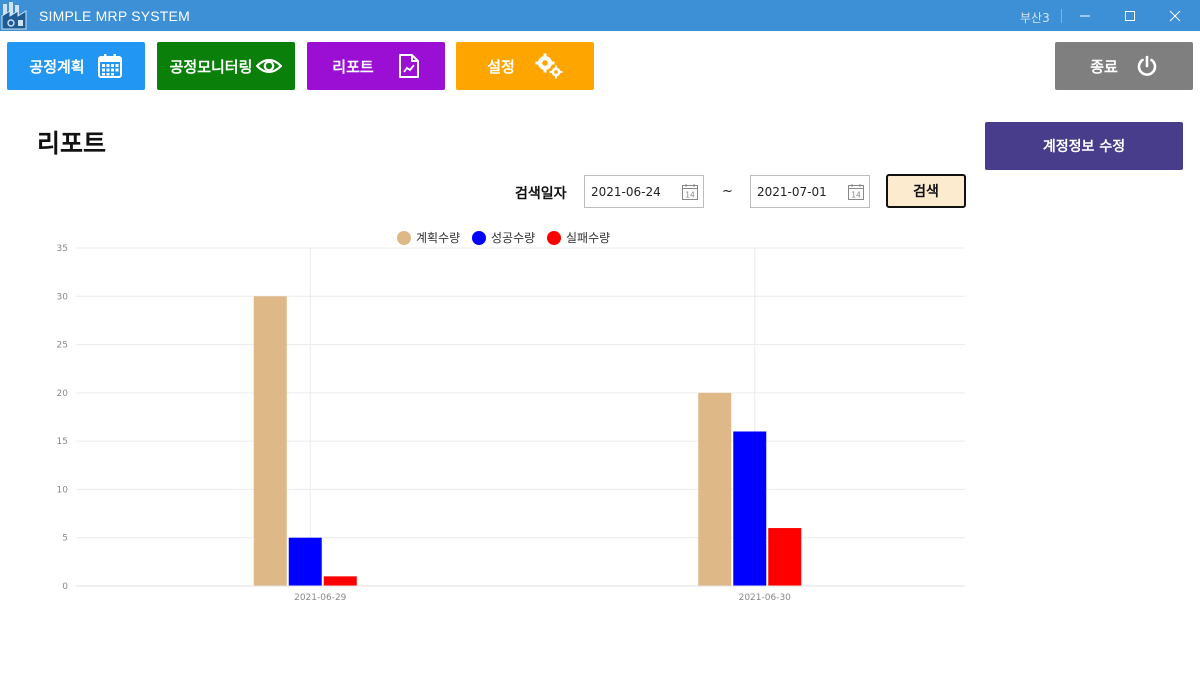  I want to click on y-tick-label: 35, so click(62, 249).